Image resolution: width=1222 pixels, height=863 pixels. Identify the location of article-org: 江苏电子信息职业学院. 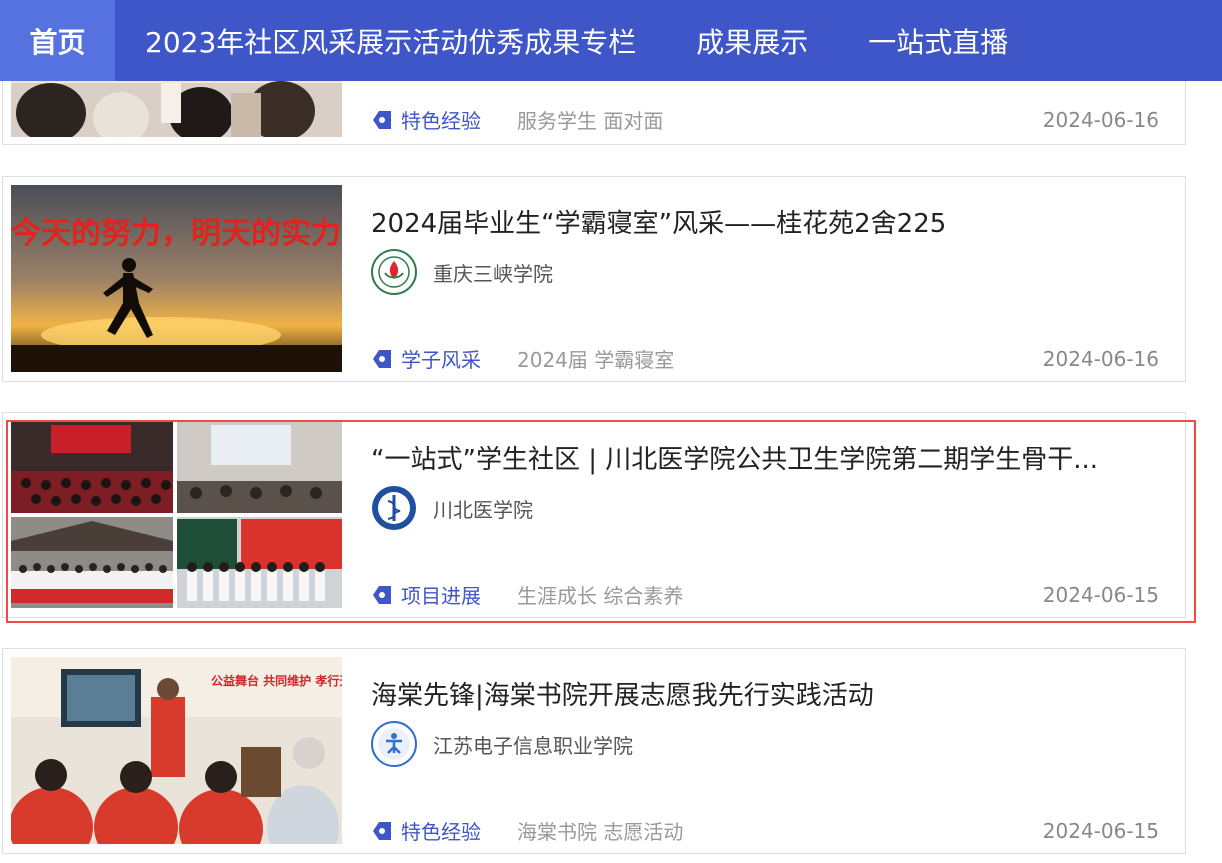
(502, 744).